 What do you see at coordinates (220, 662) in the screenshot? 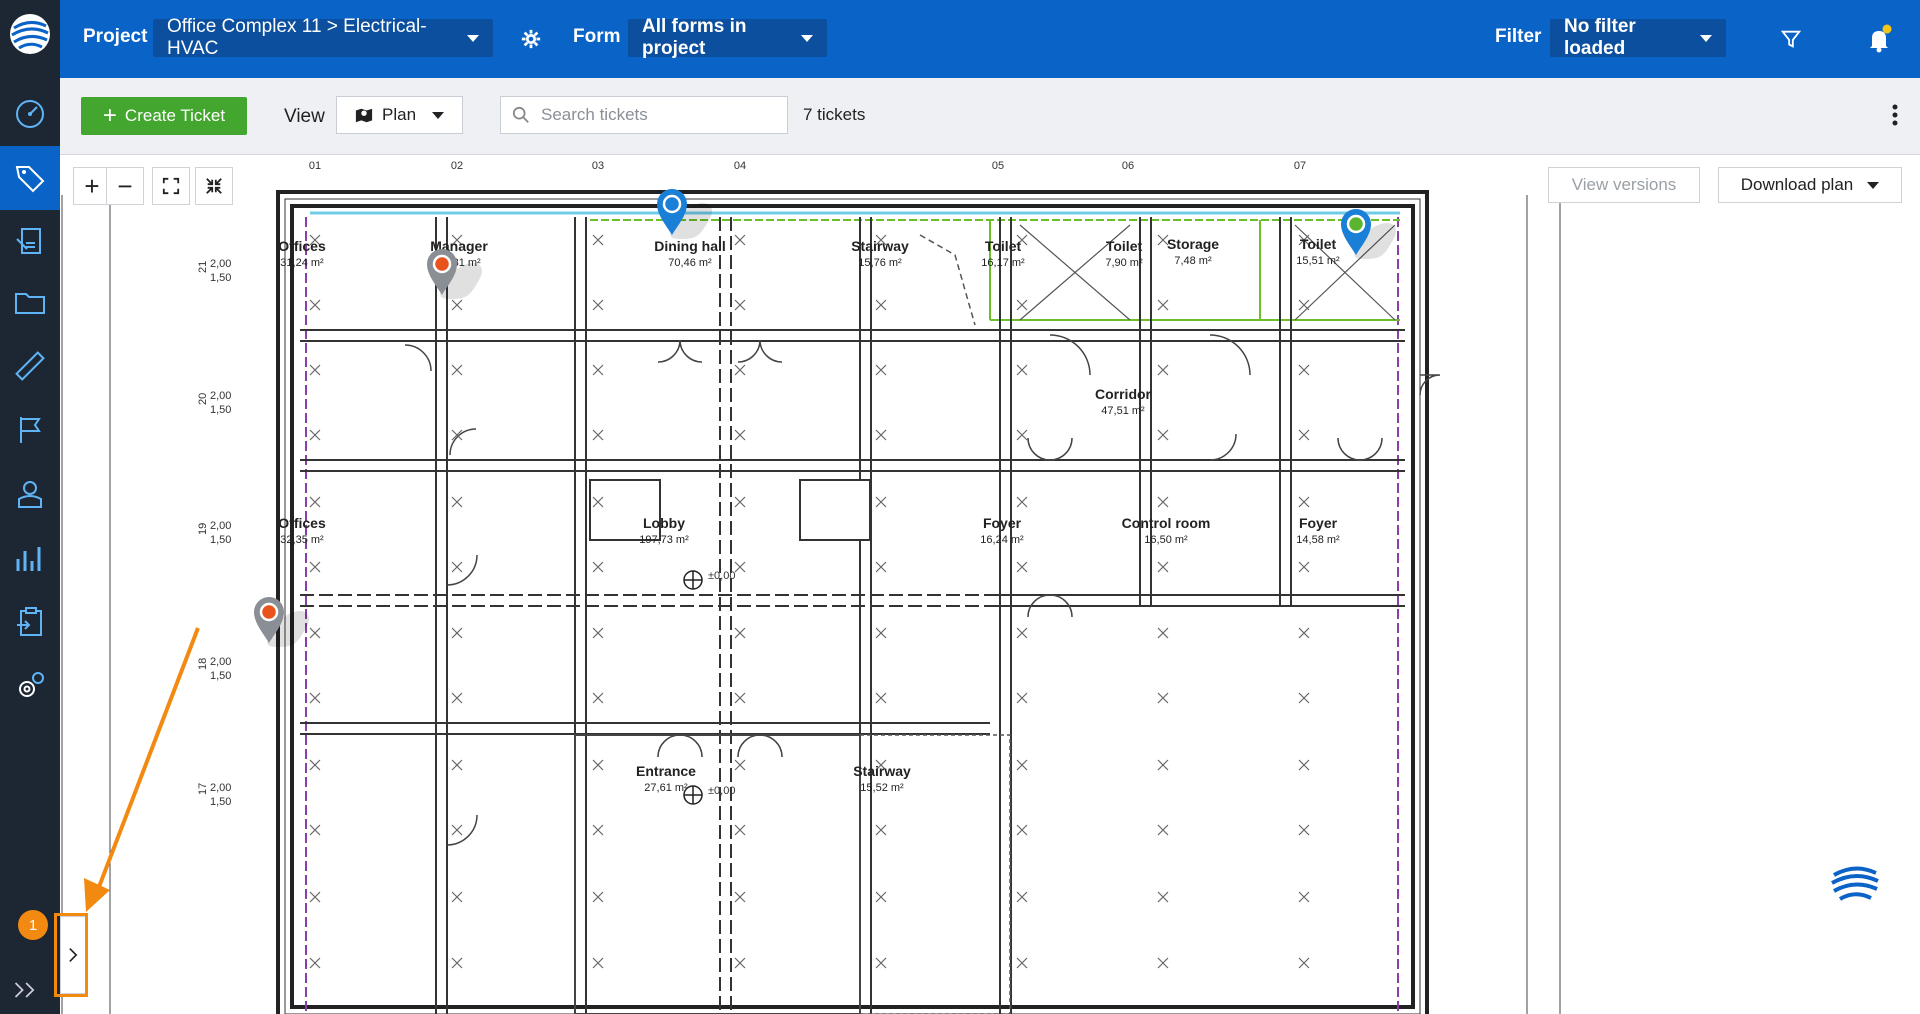
I see `dimension-label: 2,00` at bounding box center [220, 662].